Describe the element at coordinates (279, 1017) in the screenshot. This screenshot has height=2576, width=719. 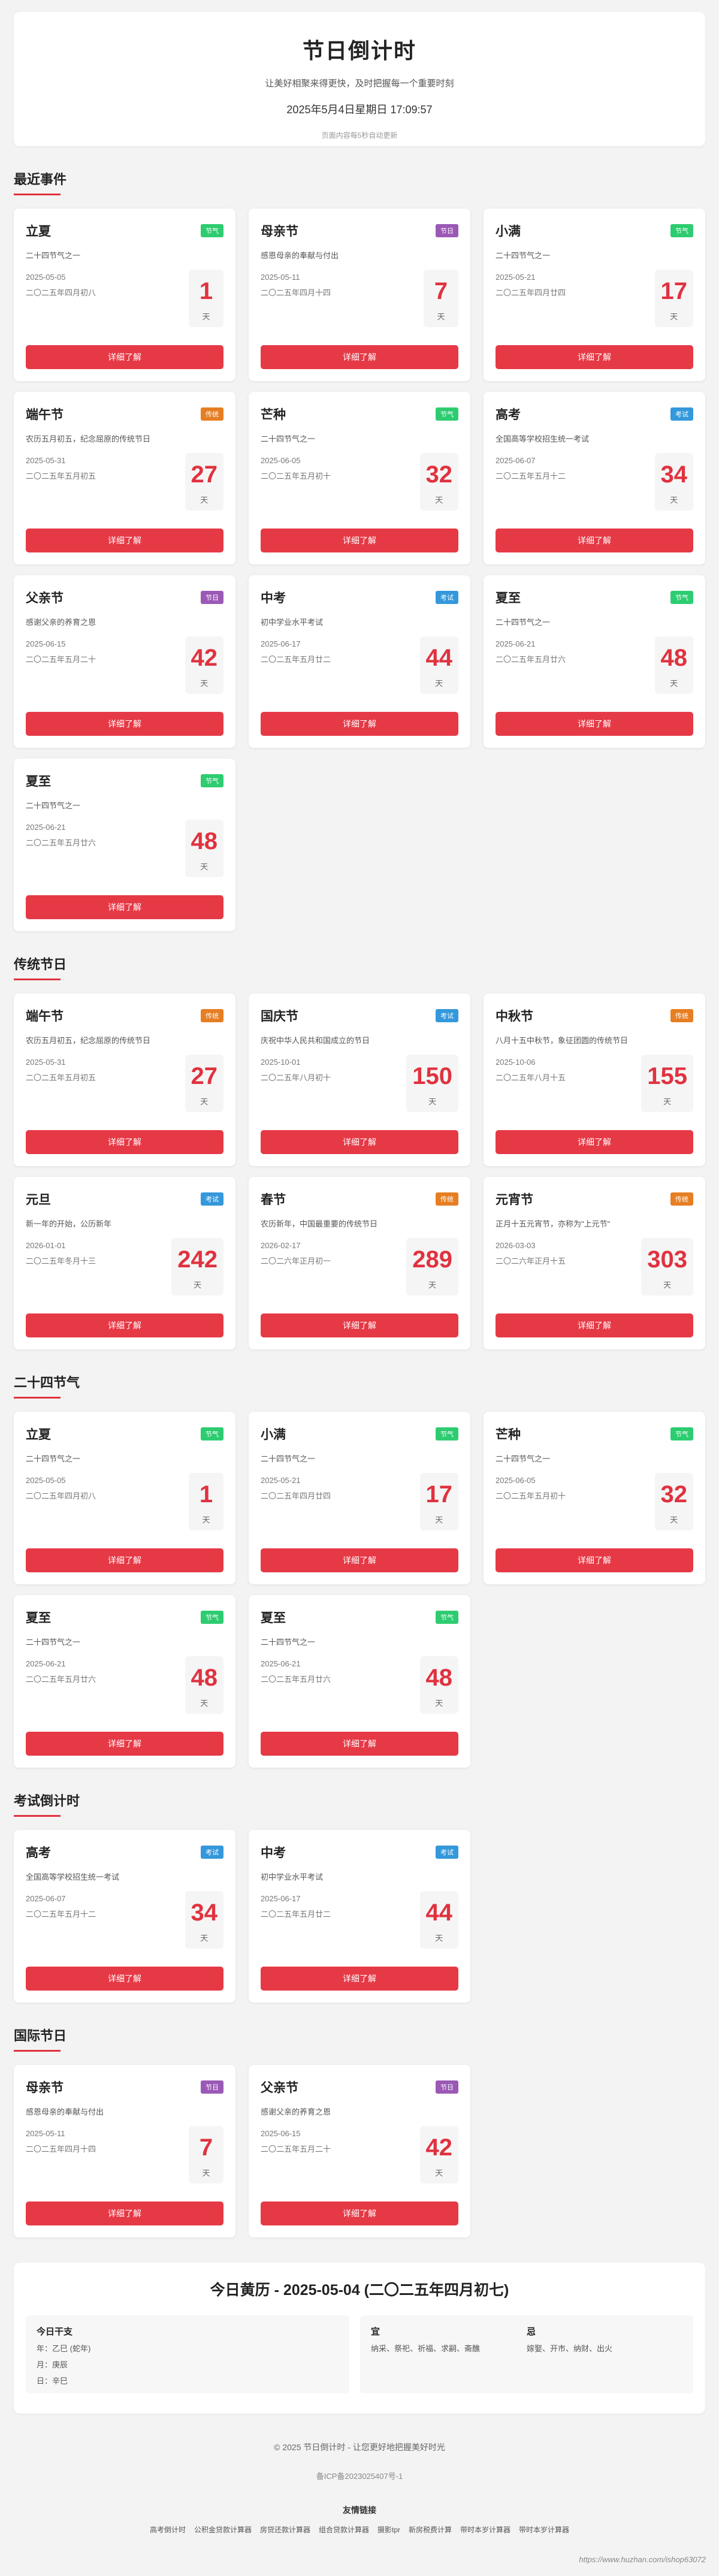
I see `event-name: 国庆节` at that location.